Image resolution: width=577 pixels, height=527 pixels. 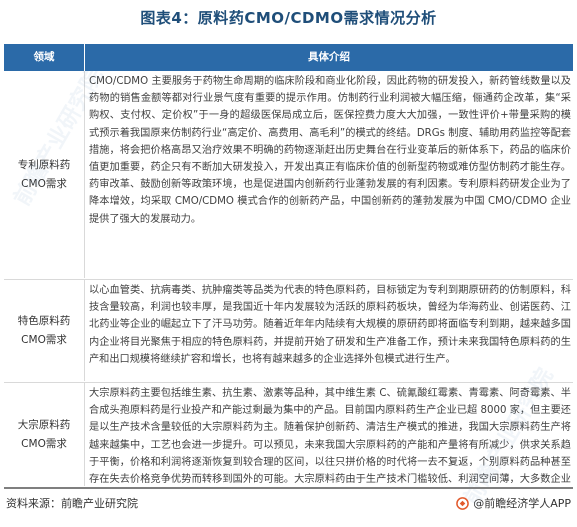 I want to click on brand-label: @前瞻经济学人APP, so click(x=522, y=503).